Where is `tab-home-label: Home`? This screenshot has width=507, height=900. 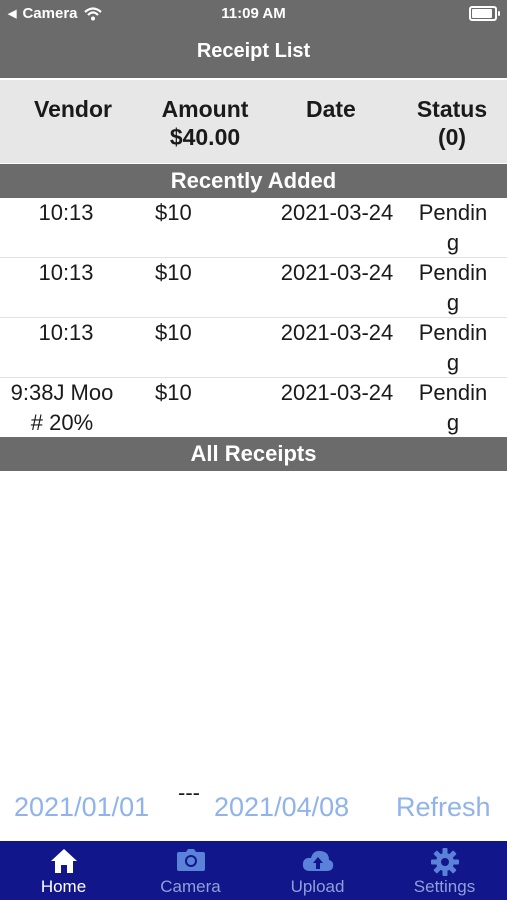 tab-home-label: Home is located at coordinates (63, 886).